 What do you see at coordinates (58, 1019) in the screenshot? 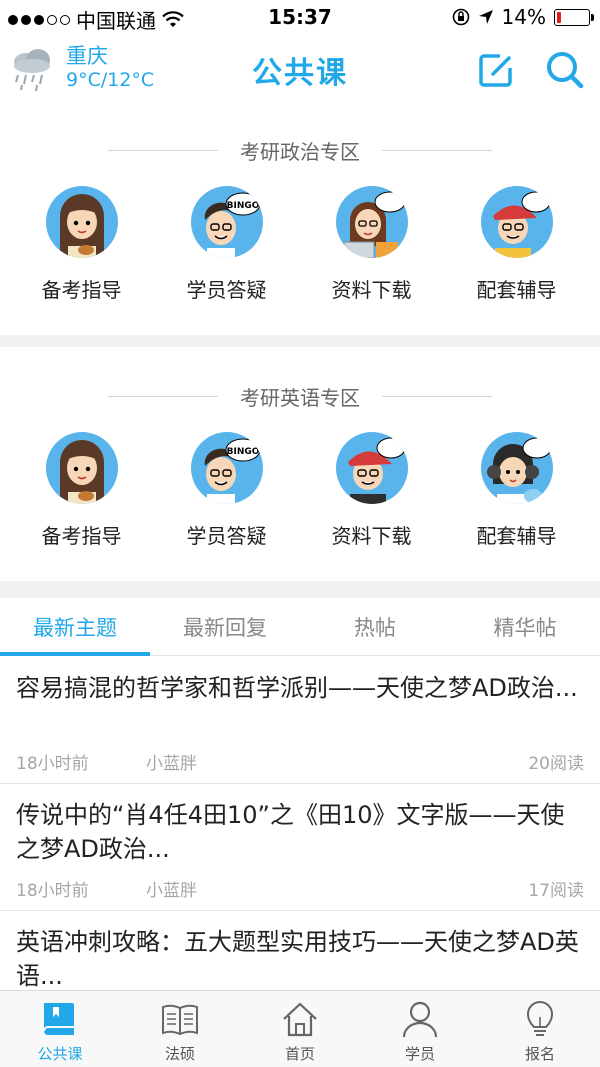
I see `book-icon` at bounding box center [58, 1019].